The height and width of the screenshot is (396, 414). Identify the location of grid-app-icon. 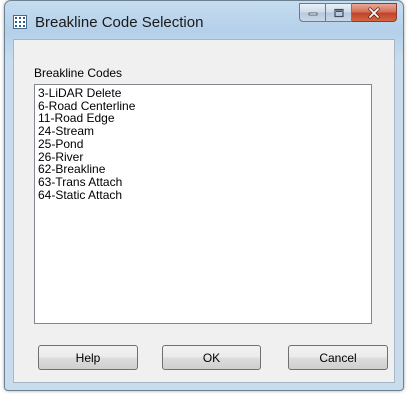
(20, 22).